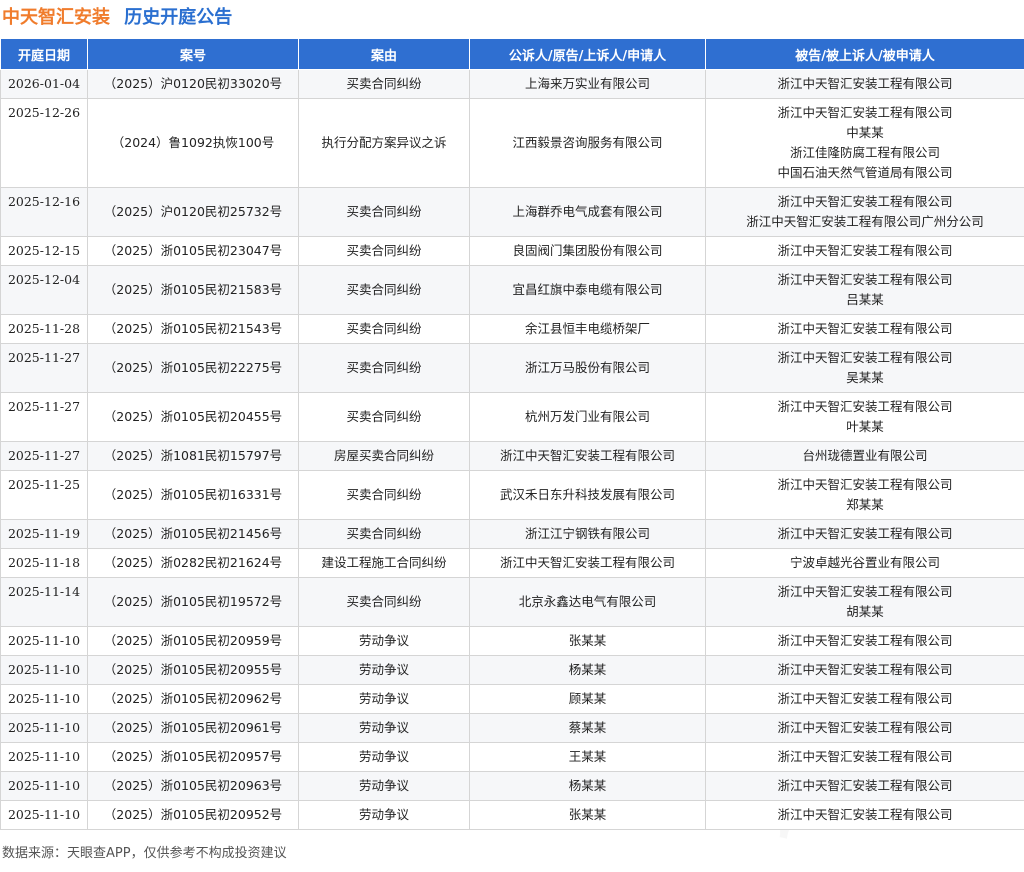  Describe the element at coordinates (588, 368) in the screenshot. I see `cell-plaintiff: 浙江万马股份有限公司` at that location.